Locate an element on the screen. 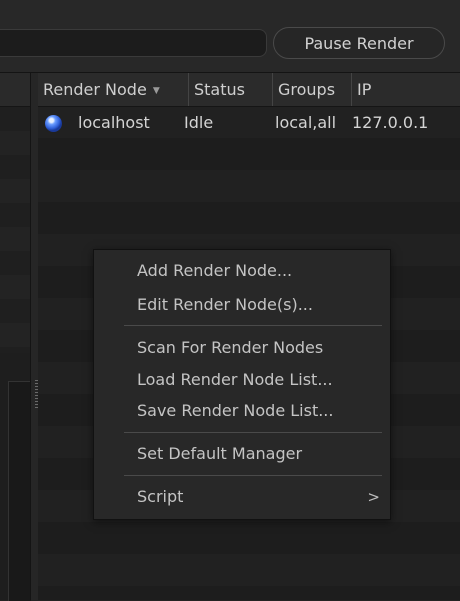 Image resolution: width=460 pixels, height=601 pixels. sort-descending-icon: ▼ is located at coordinates (156, 91).